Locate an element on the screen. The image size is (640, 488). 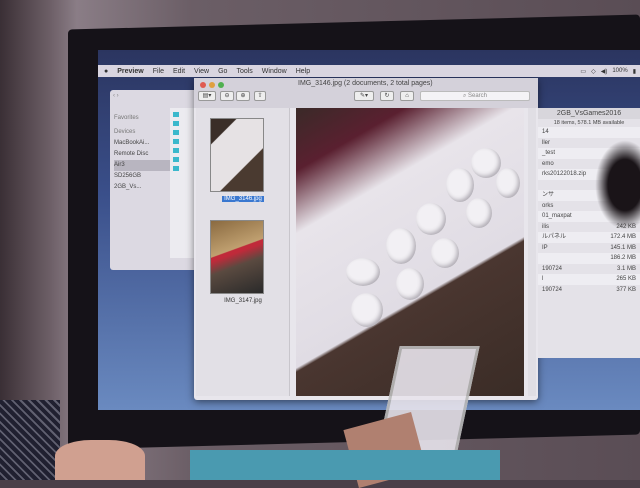
thumbnail-label: IMG_3147.jpg is located at coordinates (243, 301).